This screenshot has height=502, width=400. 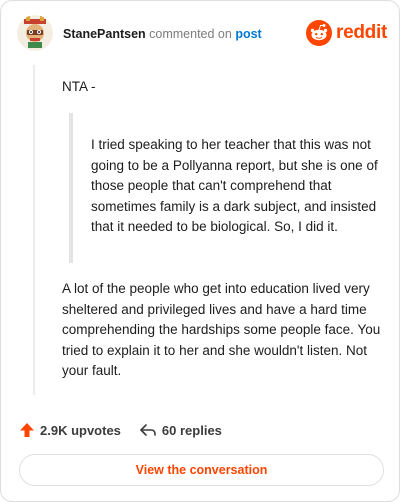 What do you see at coordinates (248, 34) in the screenshot?
I see `post-link: post` at bounding box center [248, 34].